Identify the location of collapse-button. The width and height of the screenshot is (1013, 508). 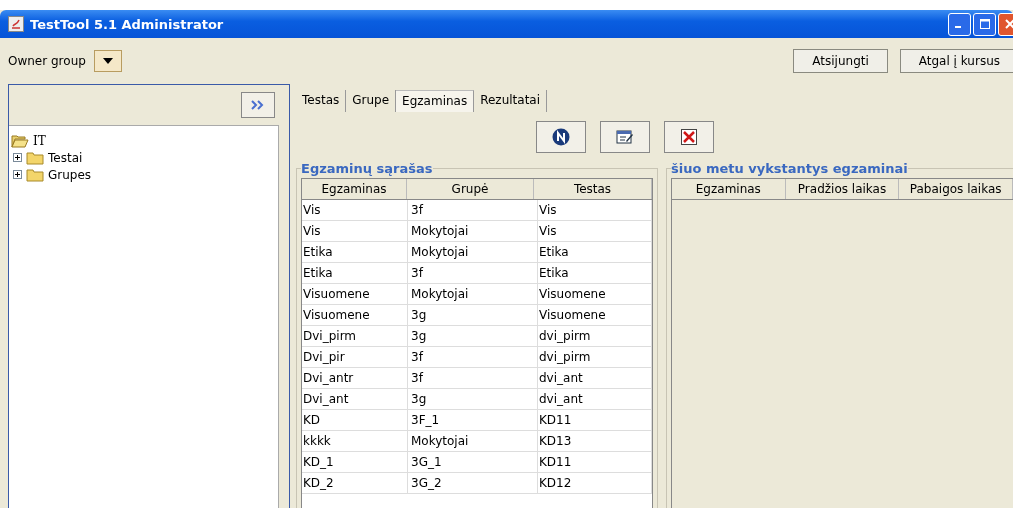
(258, 105).